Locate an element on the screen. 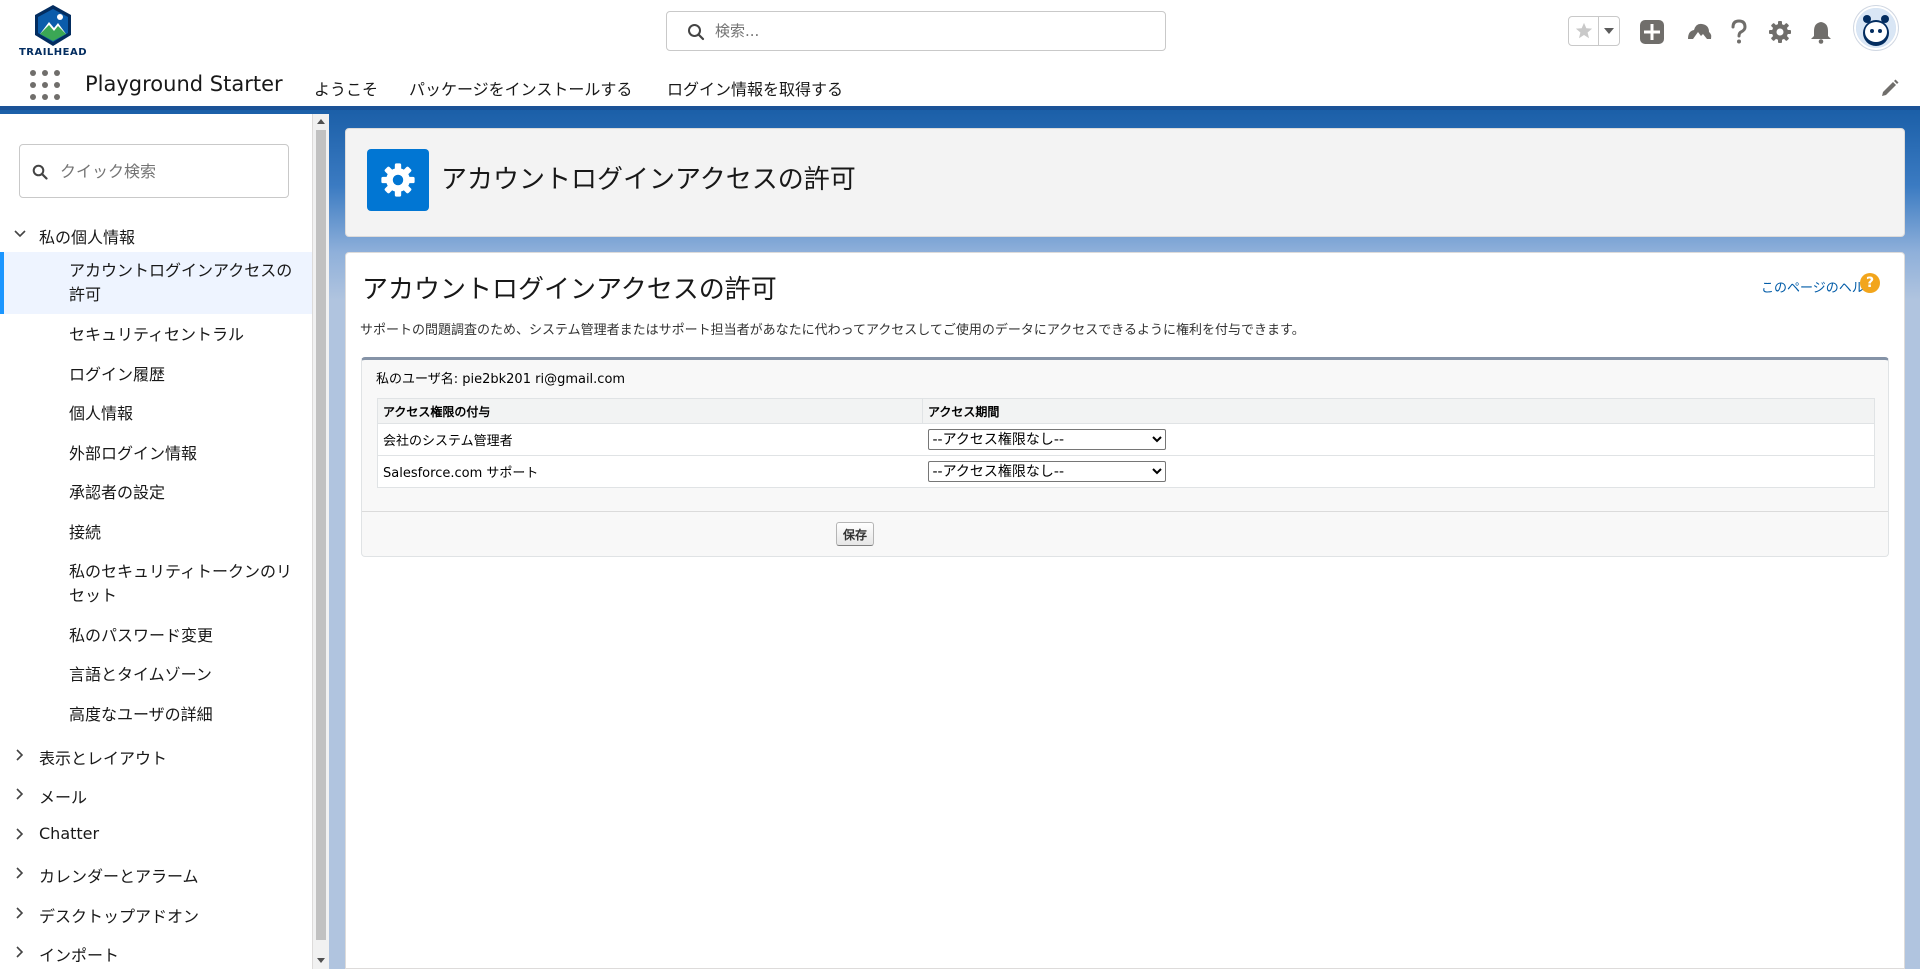  add-icon is located at coordinates (1652, 32).